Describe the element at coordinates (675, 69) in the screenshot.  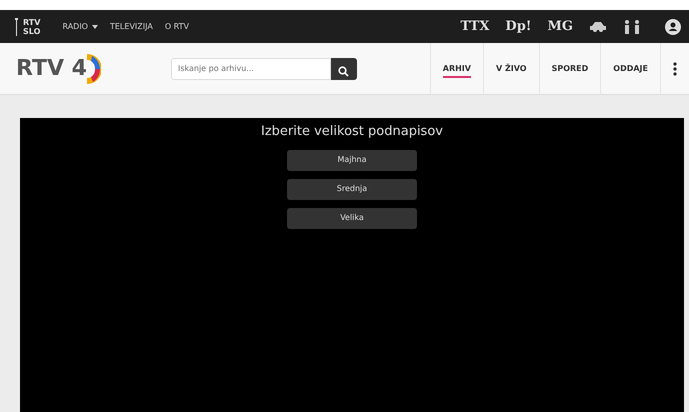
I see `kebab-menu-icon` at that location.